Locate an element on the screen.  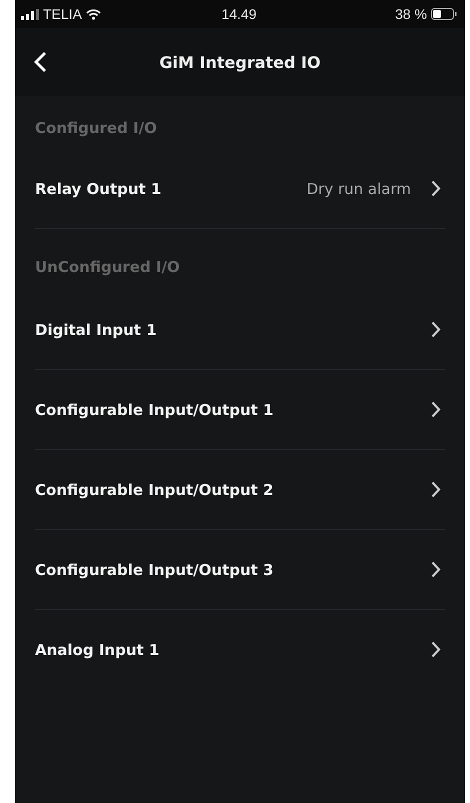
screen-title: GiM Integrated IO is located at coordinates (240, 62).